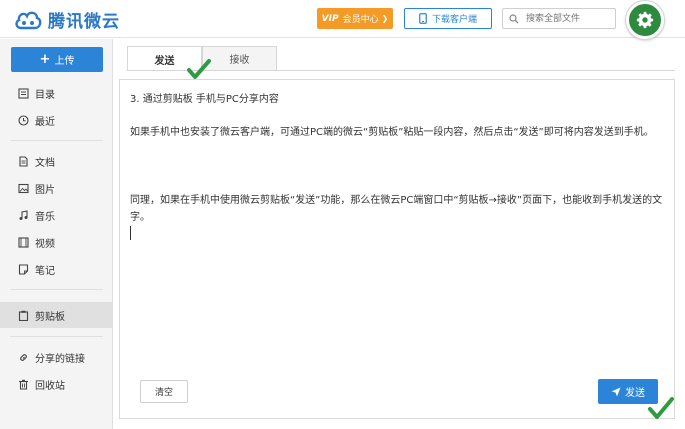 The height and width of the screenshot is (429, 685). I want to click on gear-icon, so click(645, 20).